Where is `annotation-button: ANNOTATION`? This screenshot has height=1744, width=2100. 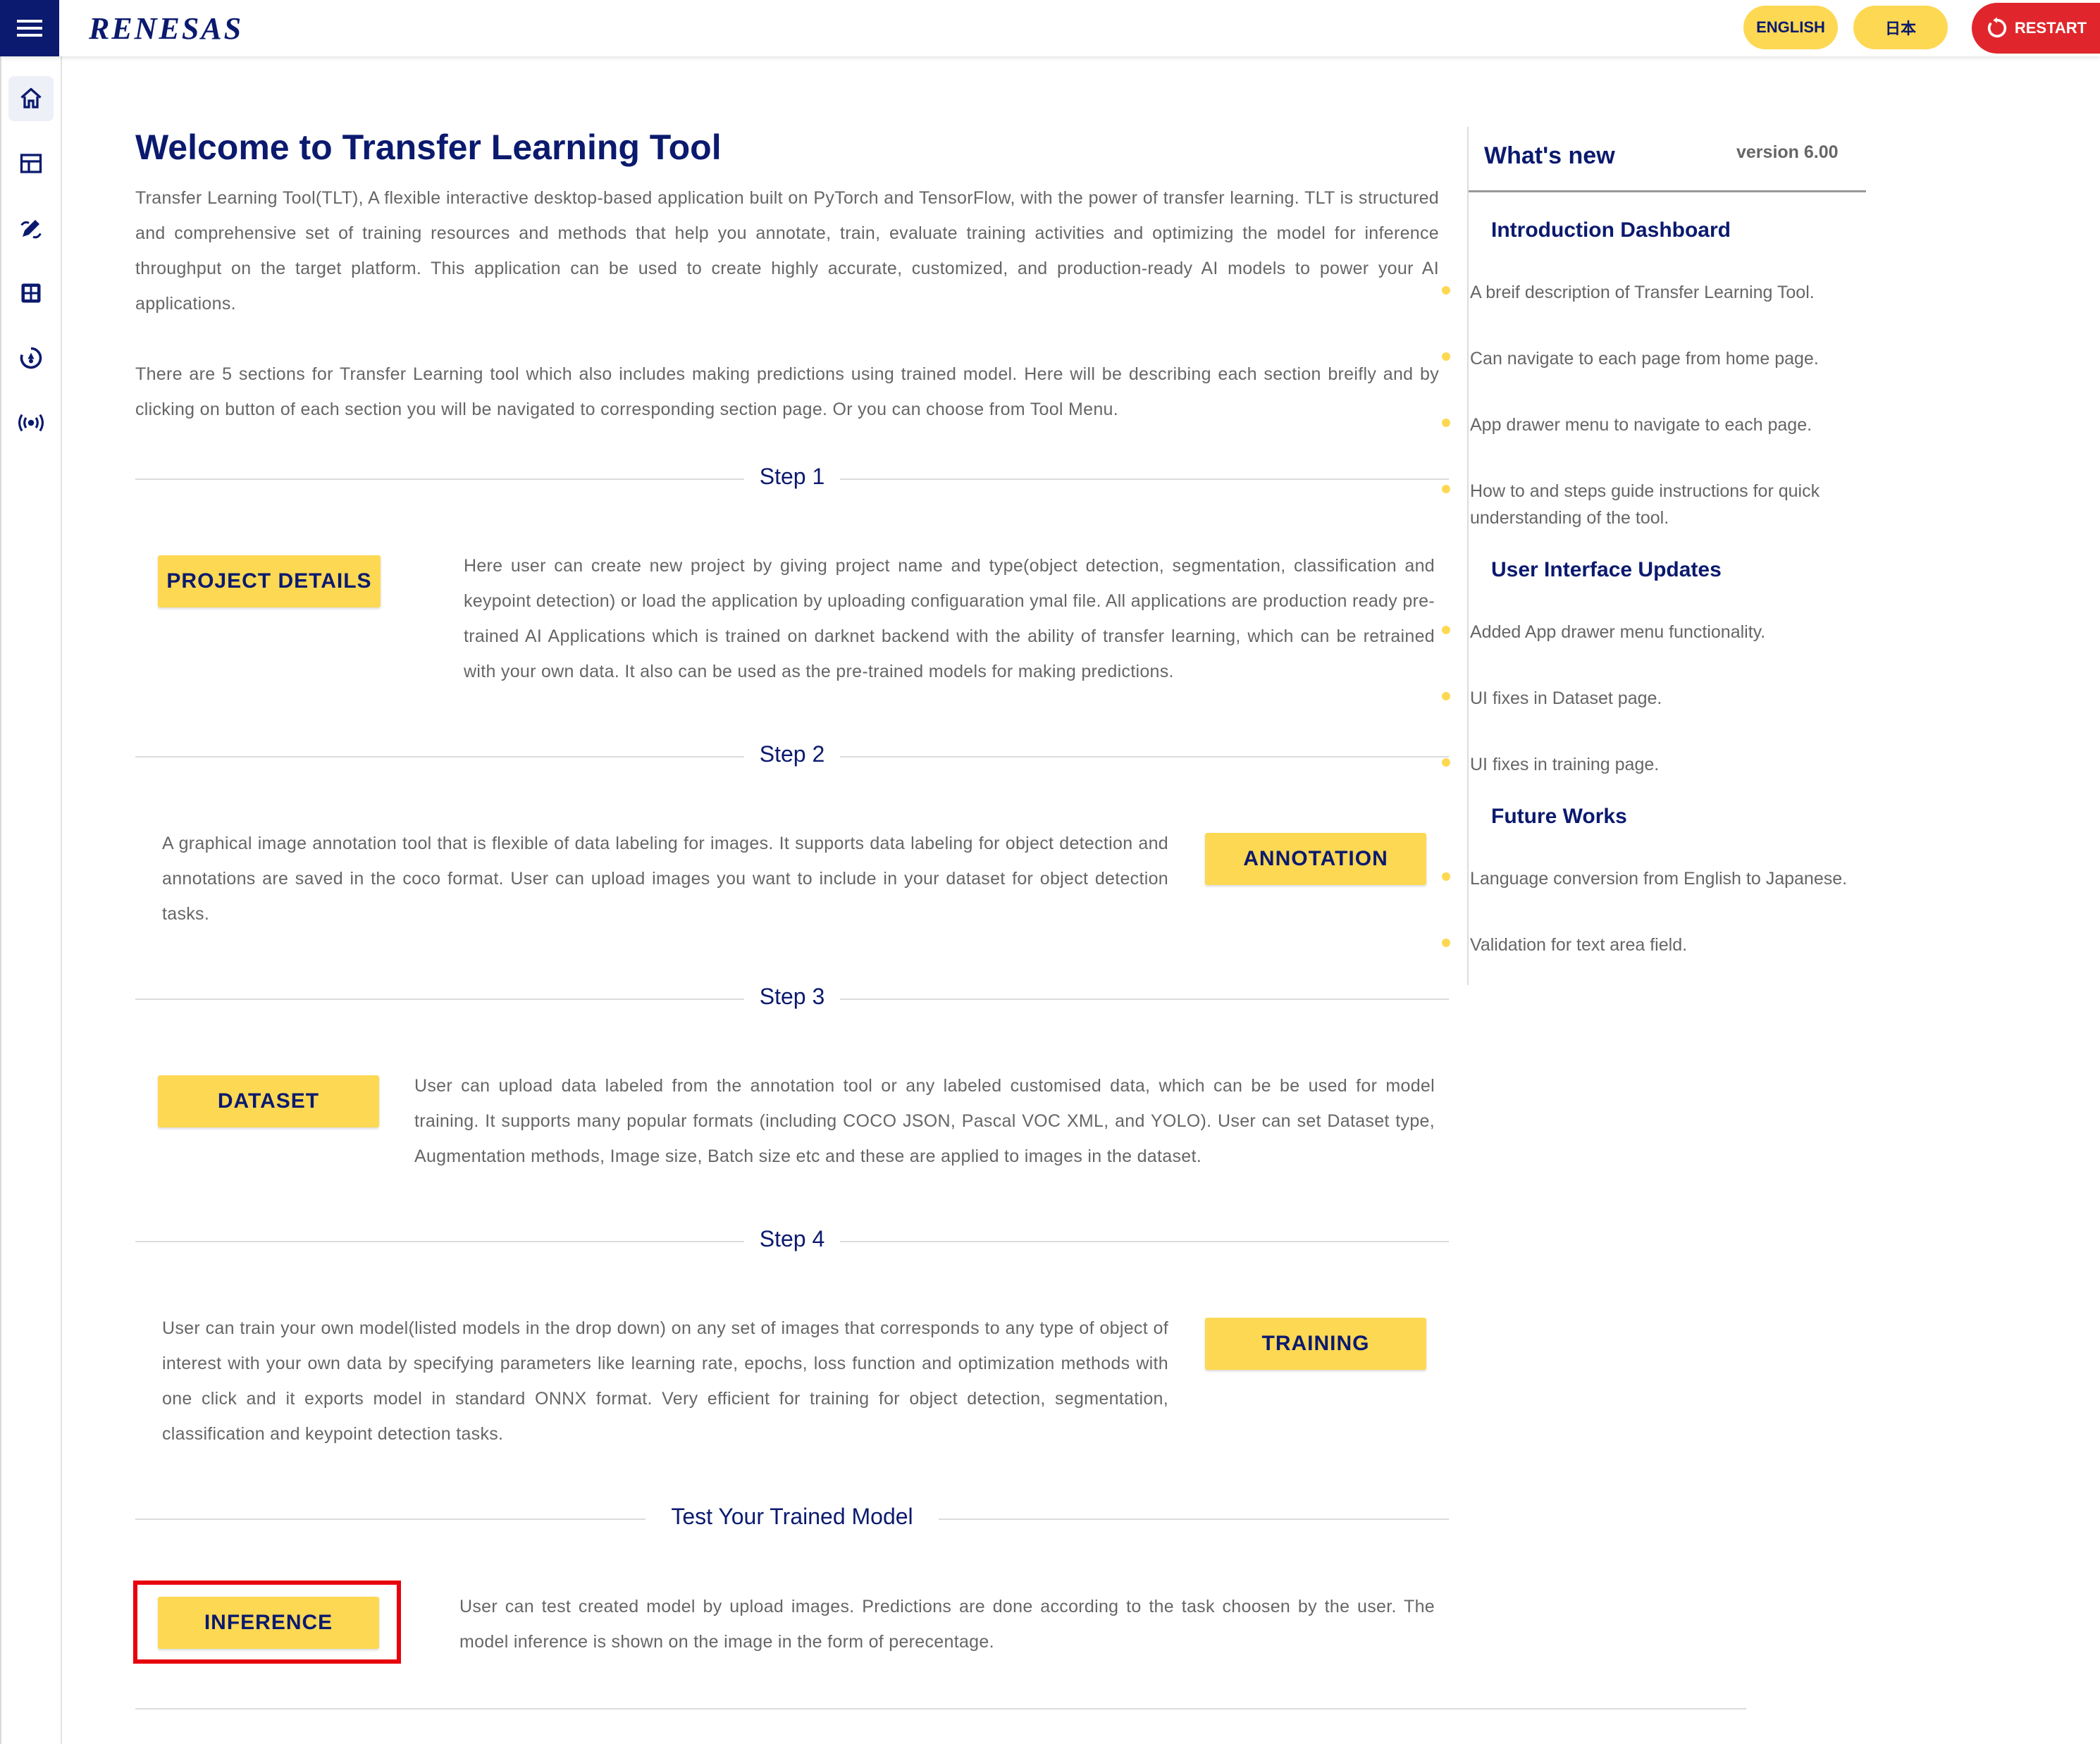
annotation-button: ANNOTATION is located at coordinates (1315, 859).